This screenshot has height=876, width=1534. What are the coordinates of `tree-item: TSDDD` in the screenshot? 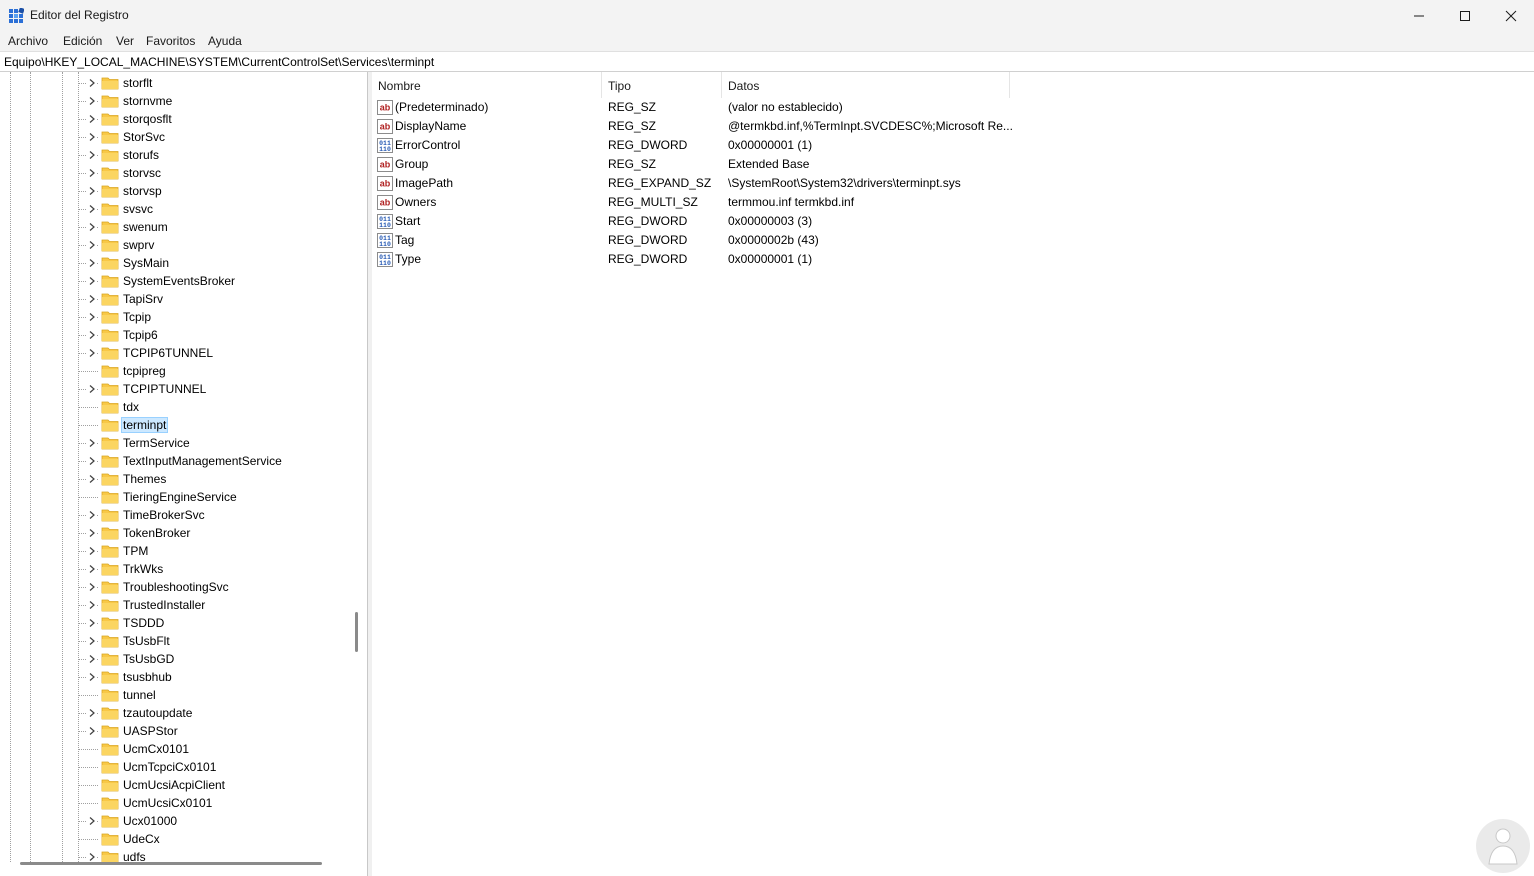 It's located at (174, 623).